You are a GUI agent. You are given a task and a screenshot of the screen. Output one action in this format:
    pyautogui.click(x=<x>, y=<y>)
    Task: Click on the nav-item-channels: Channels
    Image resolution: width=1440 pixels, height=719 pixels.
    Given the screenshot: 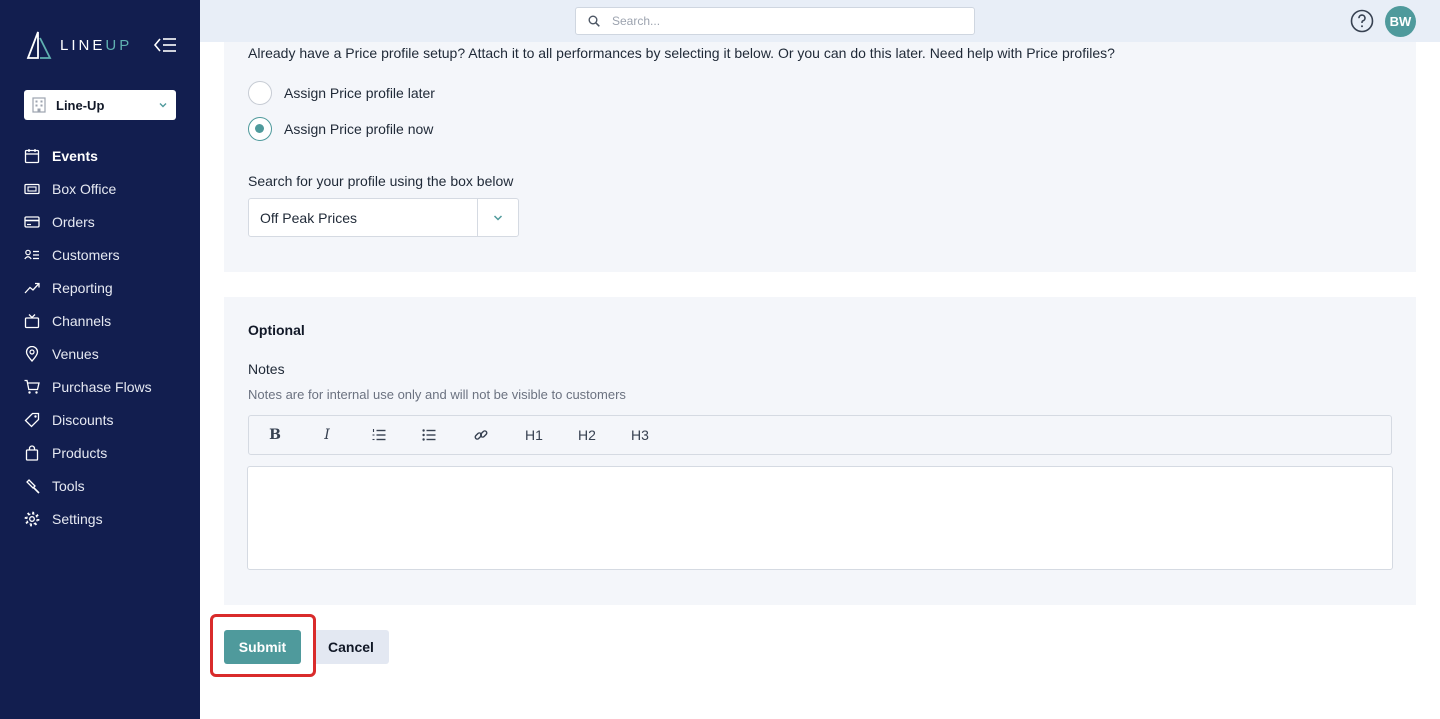 What is the action you would take?
    pyautogui.click(x=100, y=320)
    